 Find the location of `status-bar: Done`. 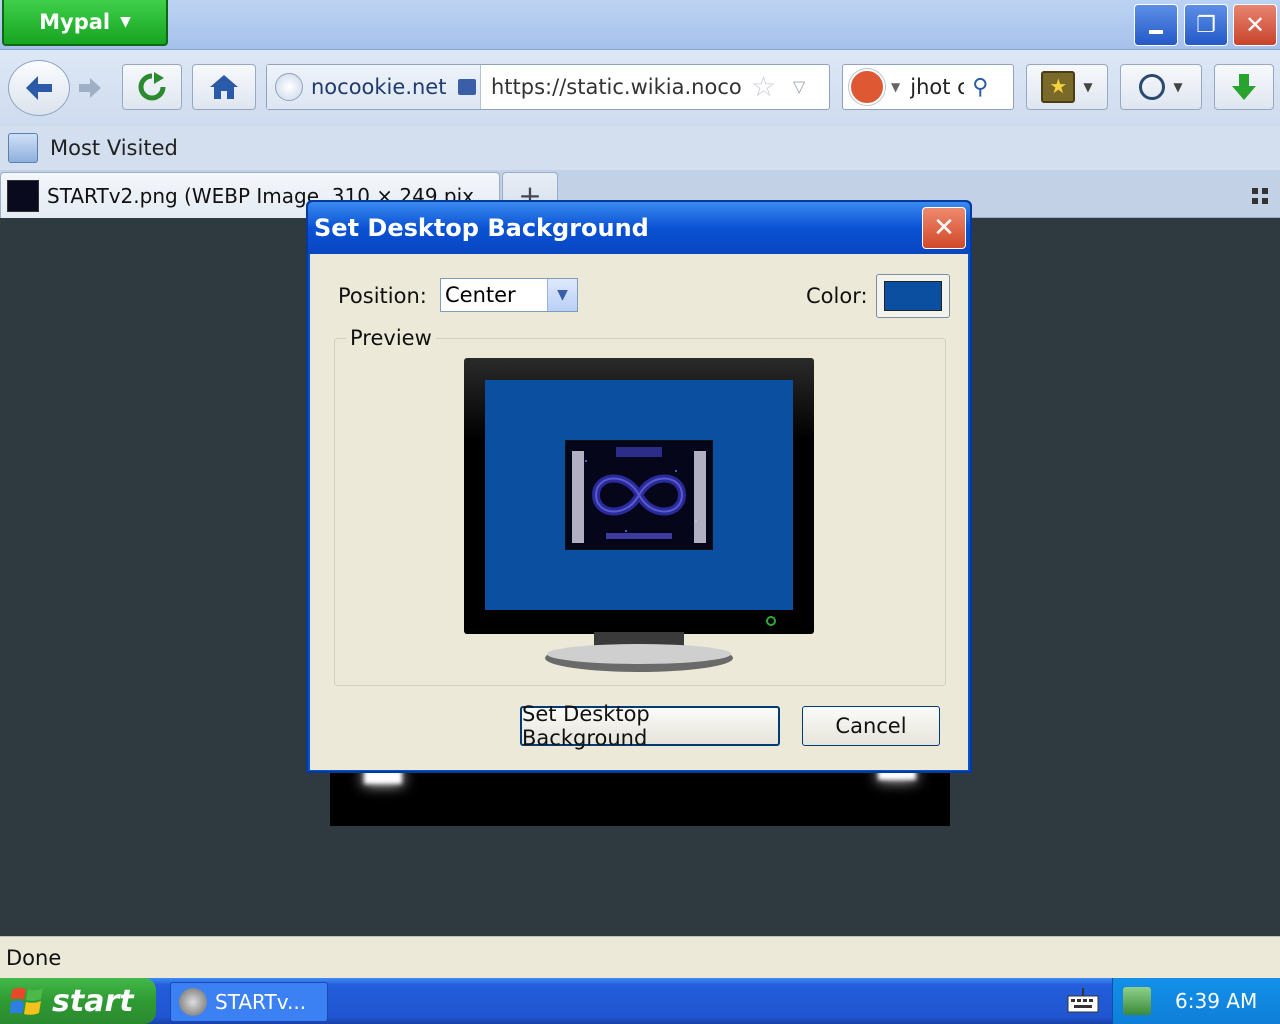

status-bar: Done is located at coordinates (640, 957).